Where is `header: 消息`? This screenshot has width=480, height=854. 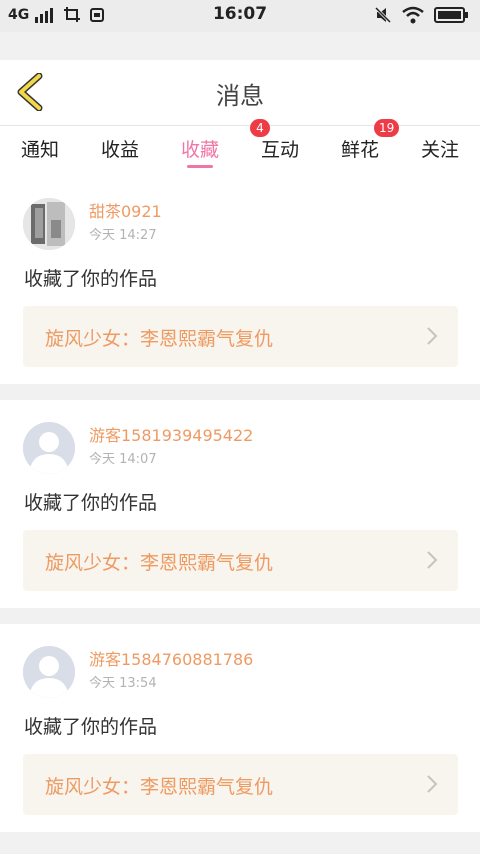
header: 消息 is located at coordinates (240, 93).